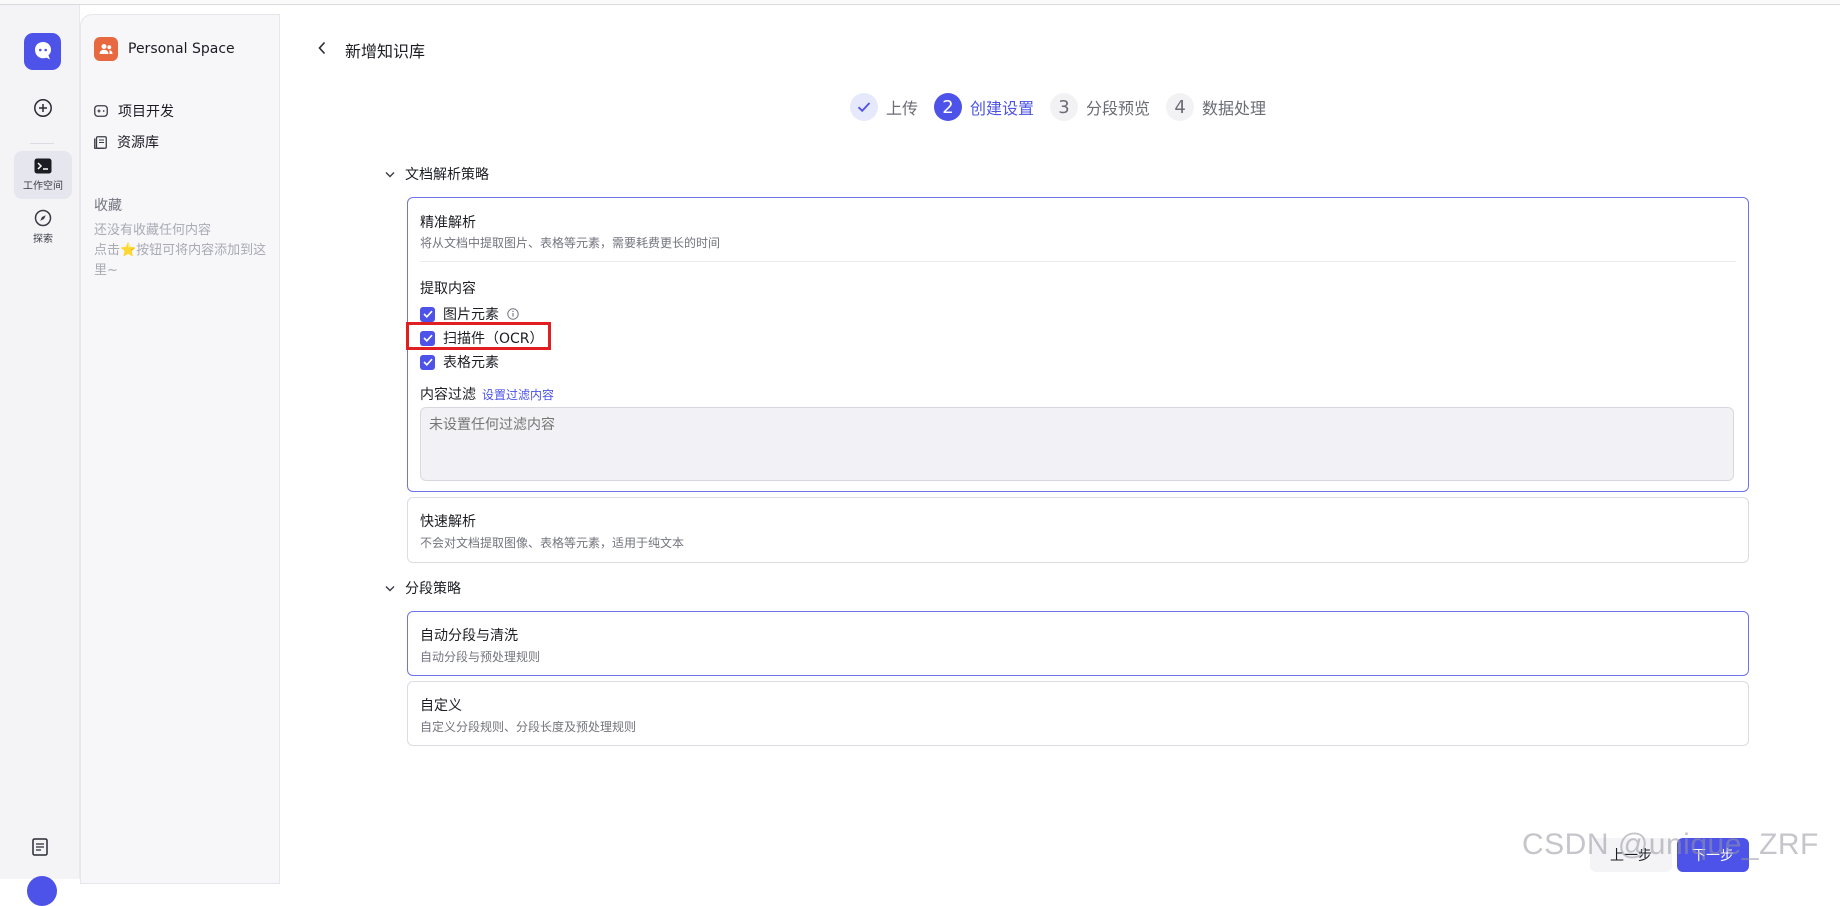 Image resolution: width=1840 pixels, height=906 pixels. Describe the element at coordinates (1002, 108) in the screenshot. I see `step-label: 创建设置` at that location.